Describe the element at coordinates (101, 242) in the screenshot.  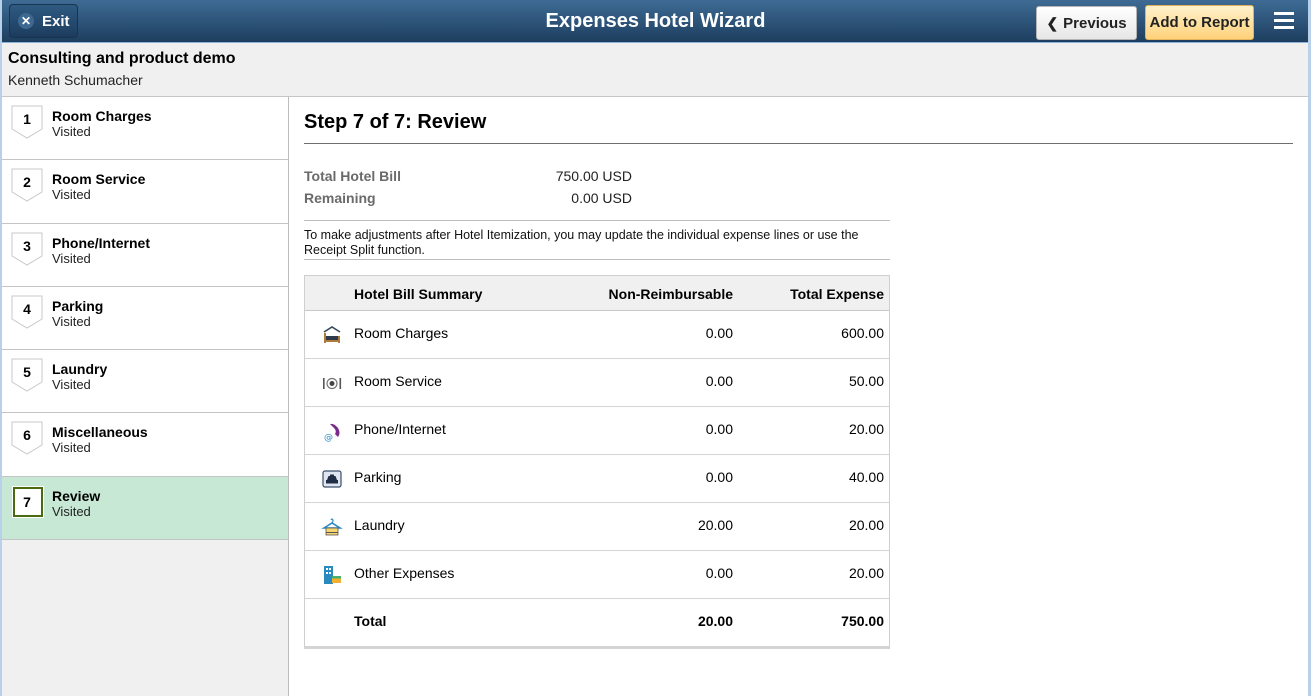
I see `step-label: Phone/Internet` at that location.